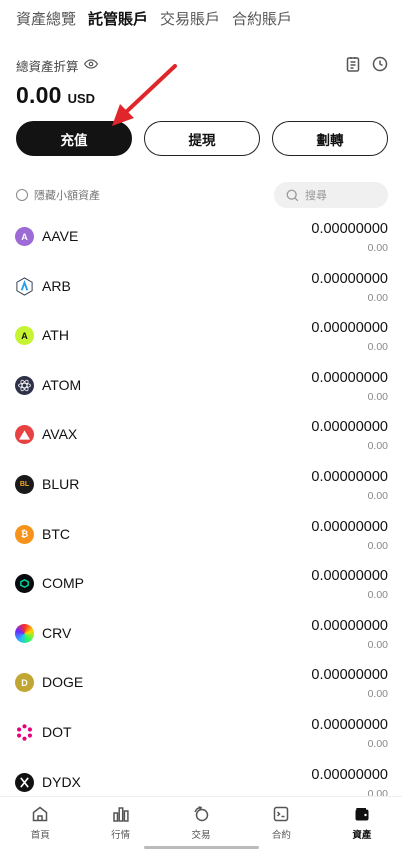 The height and width of the screenshot is (853, 402). I want to click on nav-contract-label: 合約, so click(281, 835).